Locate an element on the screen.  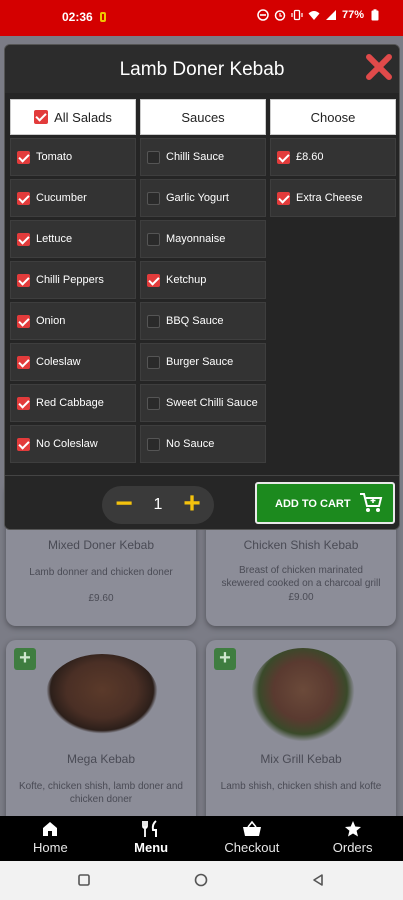
fork-knife-icon is located at coordinates (150, 828).